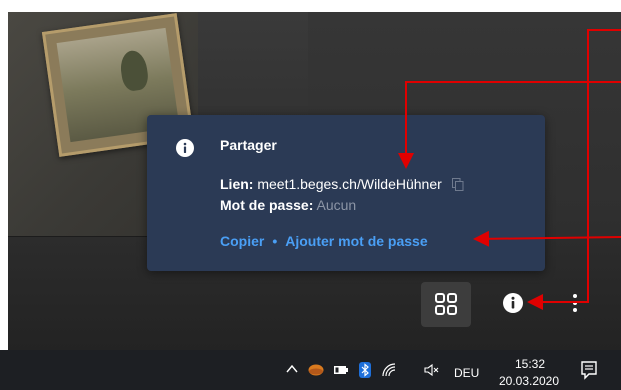  I want to click on input-language: DEU, so click(466, 373).